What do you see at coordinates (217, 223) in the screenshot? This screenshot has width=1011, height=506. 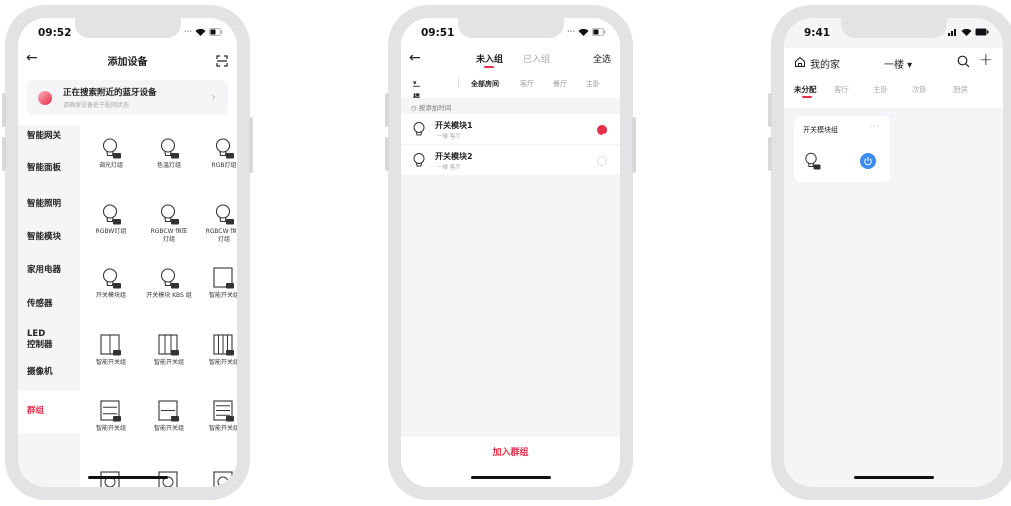 I see `device-type-tile: RGBCW 恒流 灯组` at bounding box center [217, 223].